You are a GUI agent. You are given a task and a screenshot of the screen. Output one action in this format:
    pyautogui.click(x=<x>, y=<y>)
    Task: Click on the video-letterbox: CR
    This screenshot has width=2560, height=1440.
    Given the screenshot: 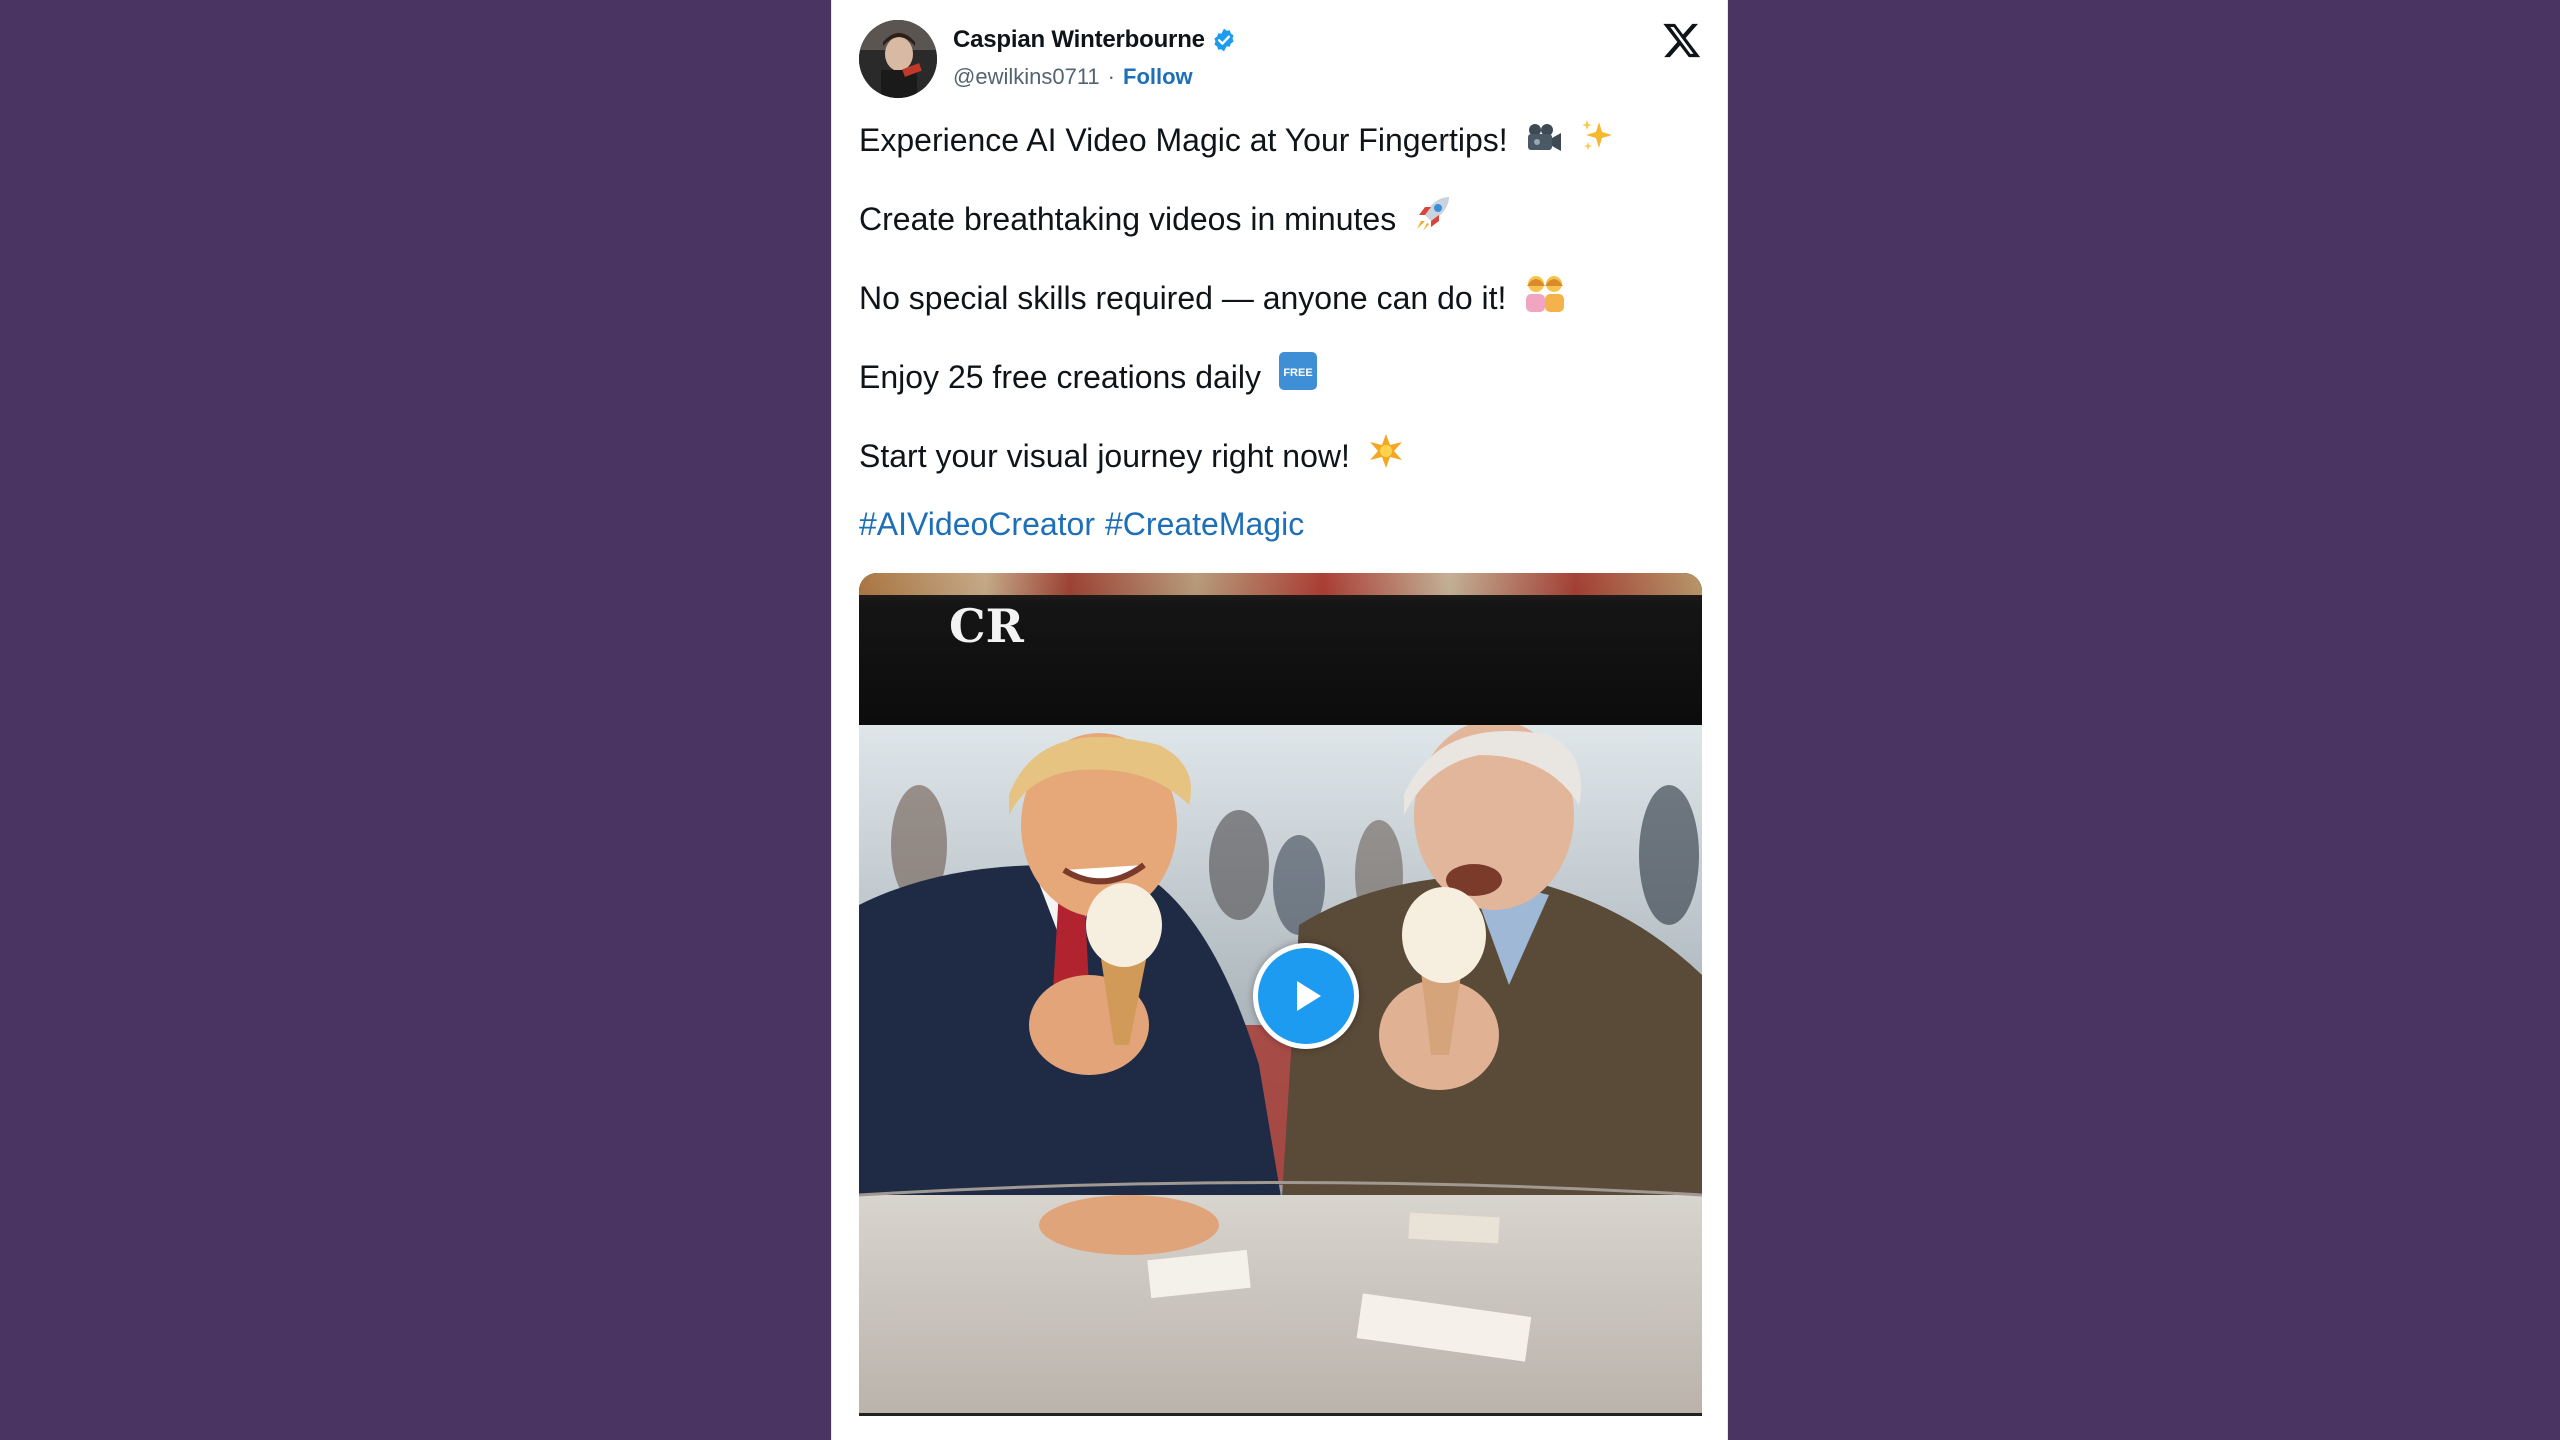 What is the action you would take?
    pyautogui.click(x=1280, y=649)
    